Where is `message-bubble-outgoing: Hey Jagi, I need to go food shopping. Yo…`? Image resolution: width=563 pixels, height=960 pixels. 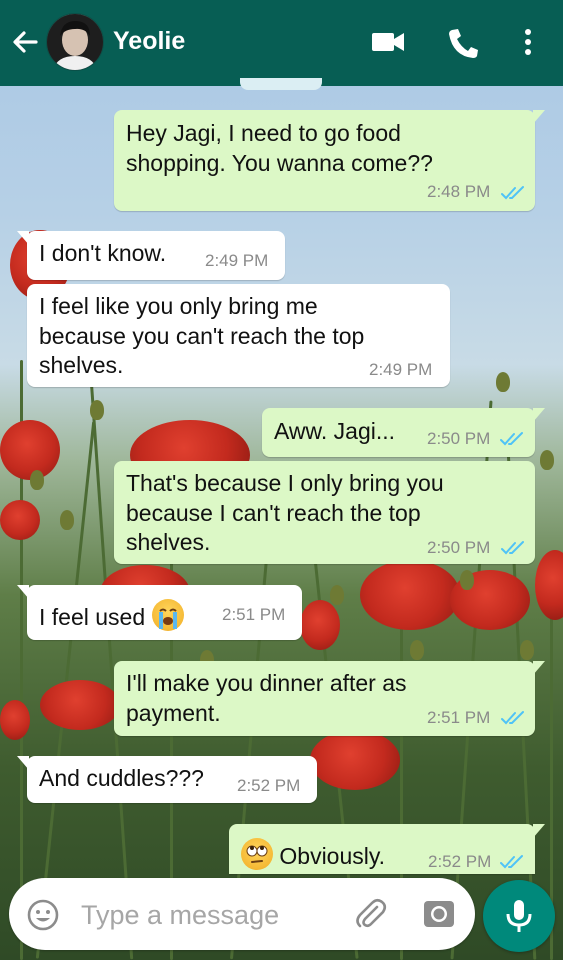 message-bubble-outgoing: Hey Jagi, I need to go food shopping. Yo… is located at coordinates (329, 160).